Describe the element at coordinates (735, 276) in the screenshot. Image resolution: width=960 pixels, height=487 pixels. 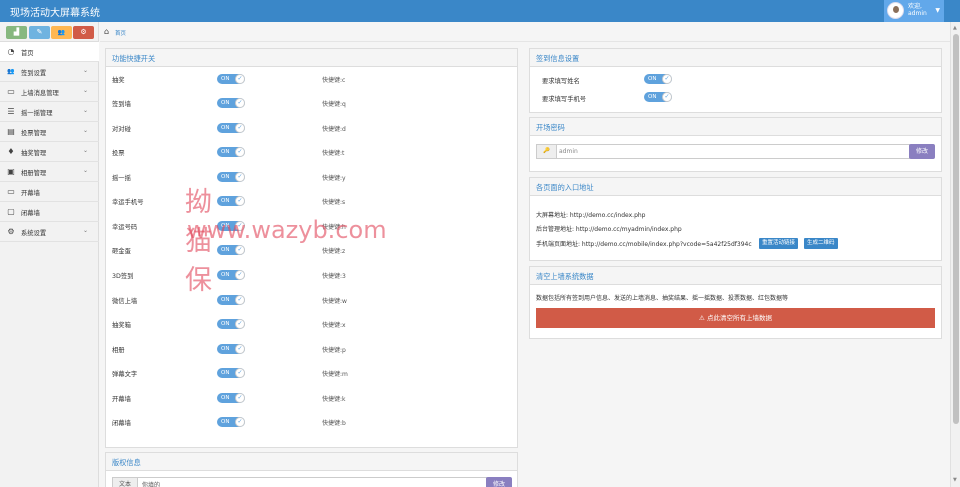
I see `panel-header: 清空上墙系统数据` at that location.